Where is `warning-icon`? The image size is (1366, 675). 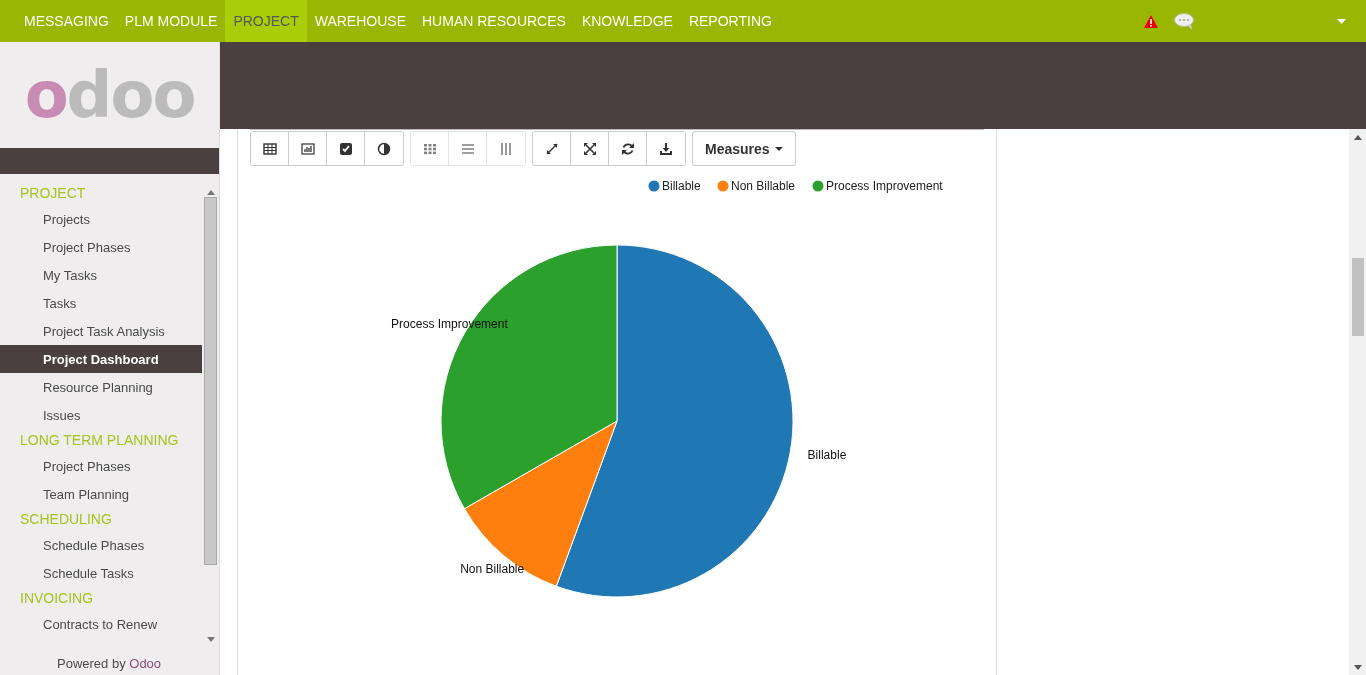 warning-icon is located at coordinates (1151, 21).